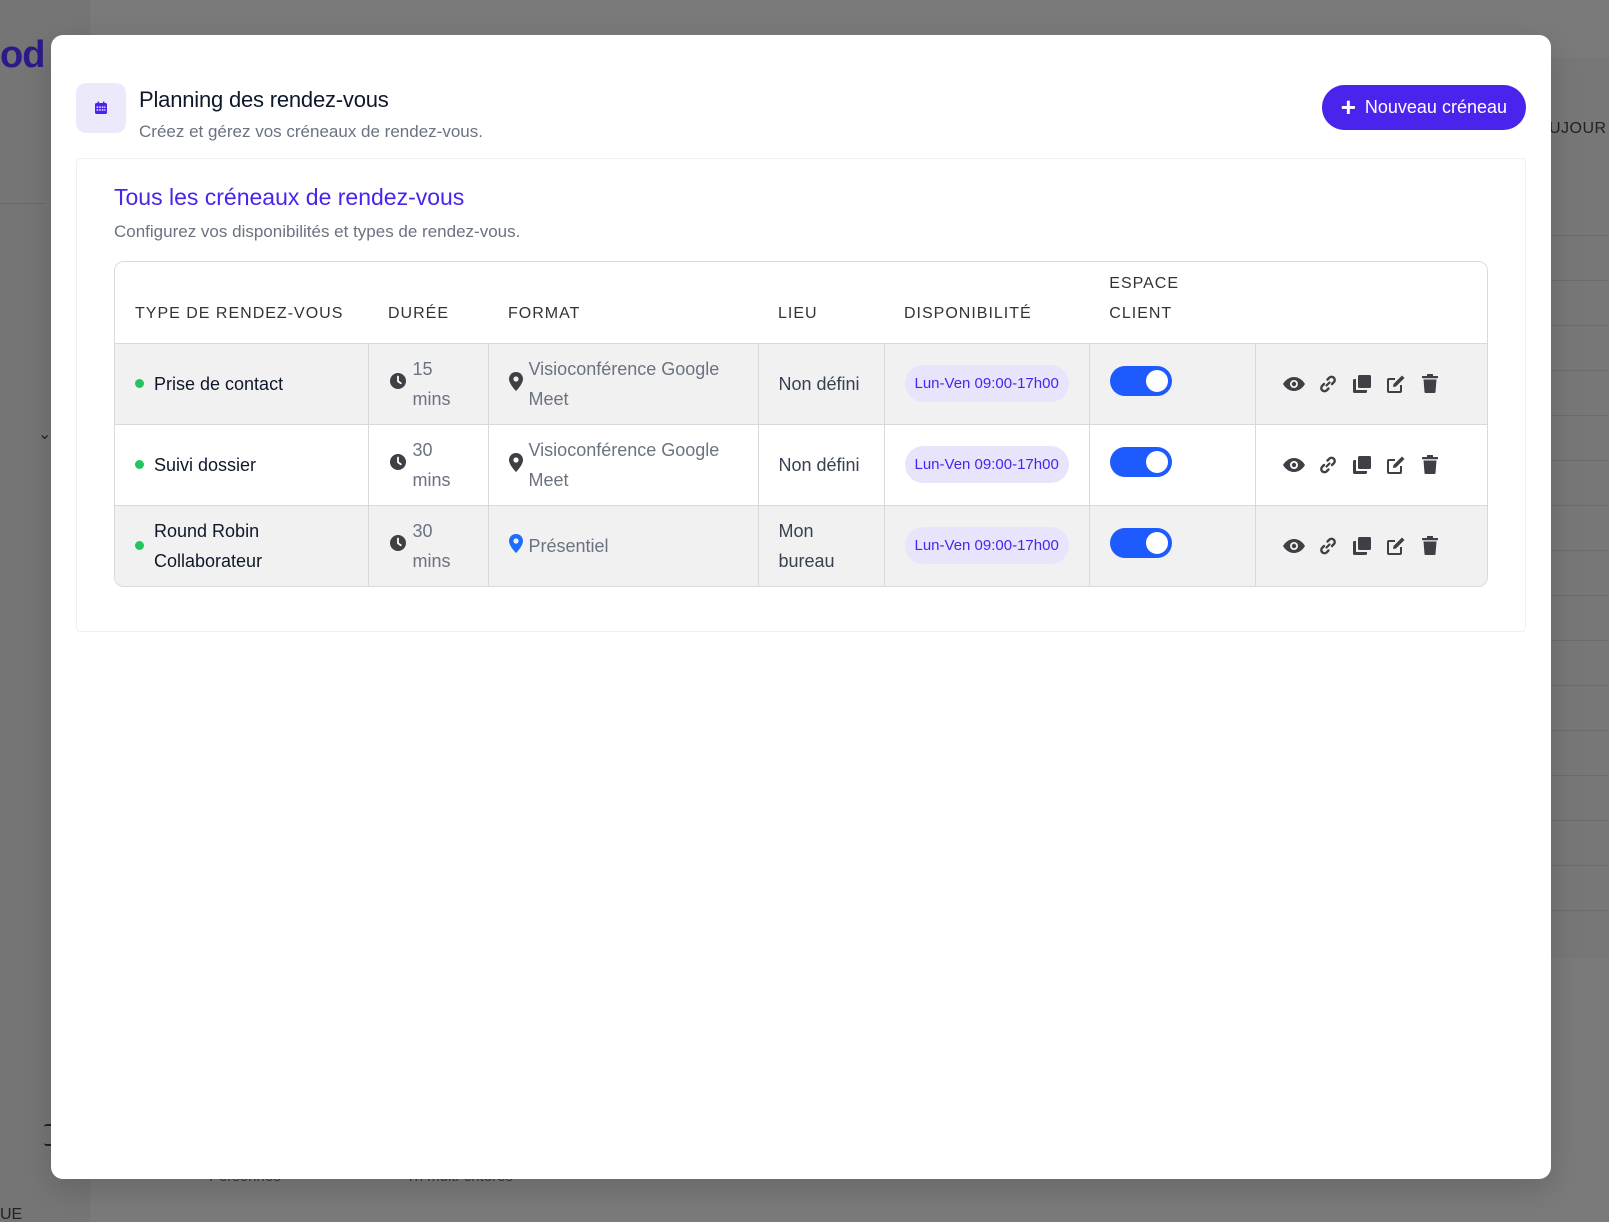  Describe the element at coordinates (623, 303) in the screenshot. I see `column-header-format: FORMAT` at that location.